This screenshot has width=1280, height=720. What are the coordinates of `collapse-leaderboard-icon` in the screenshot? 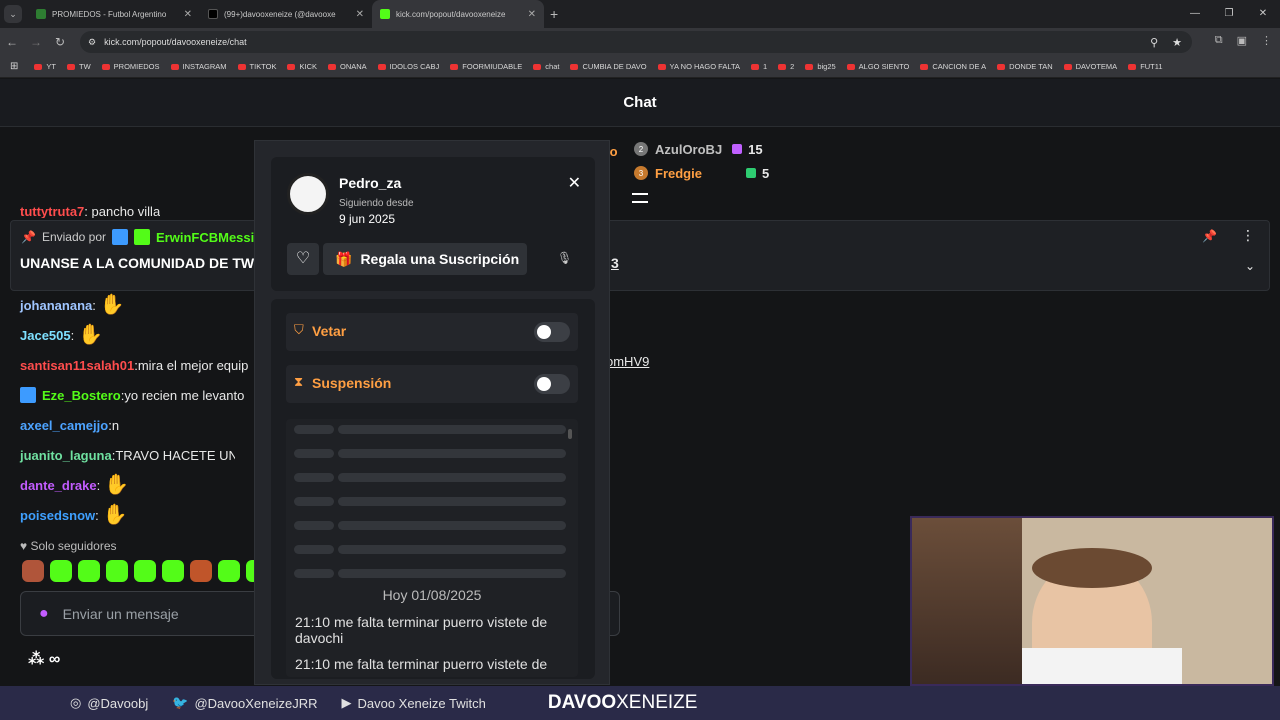 It's located at (640, 198).